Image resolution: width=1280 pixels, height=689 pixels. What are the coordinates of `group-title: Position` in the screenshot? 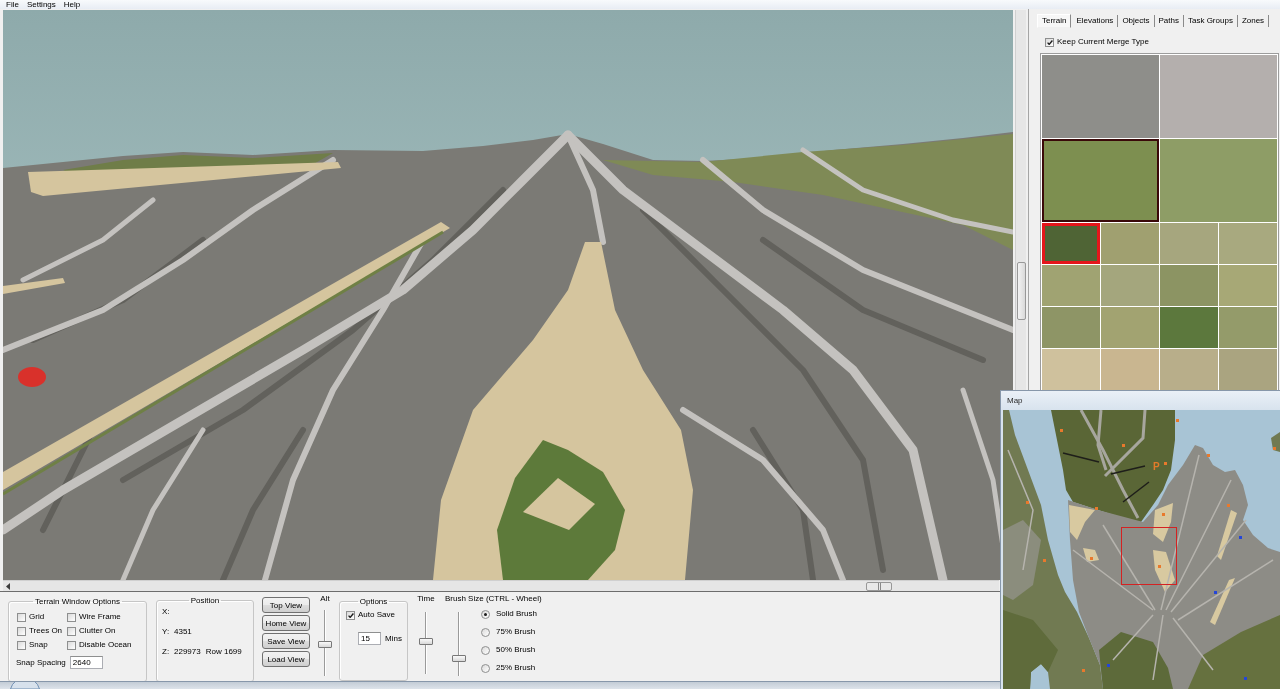 It's located at (205, 600).